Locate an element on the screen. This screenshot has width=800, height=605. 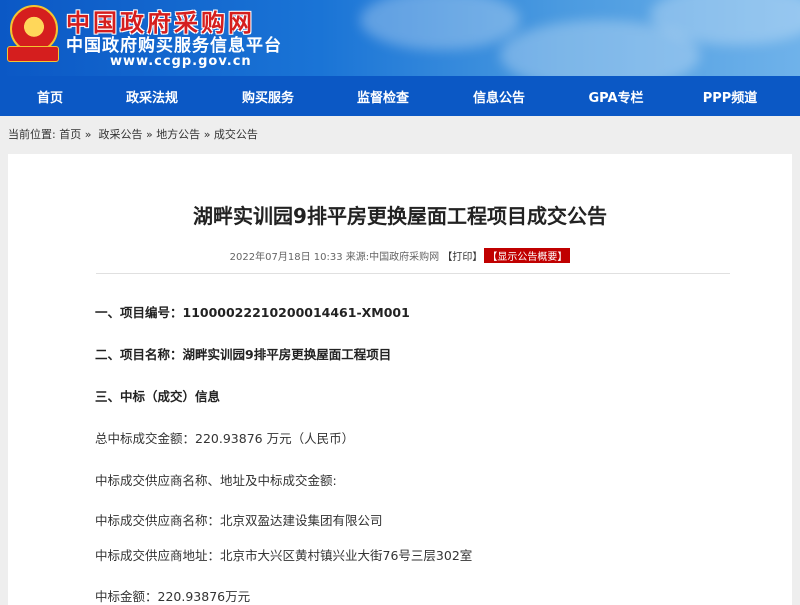
nav-item-announcements: 信息公告 is located at coordinates (499, 96).